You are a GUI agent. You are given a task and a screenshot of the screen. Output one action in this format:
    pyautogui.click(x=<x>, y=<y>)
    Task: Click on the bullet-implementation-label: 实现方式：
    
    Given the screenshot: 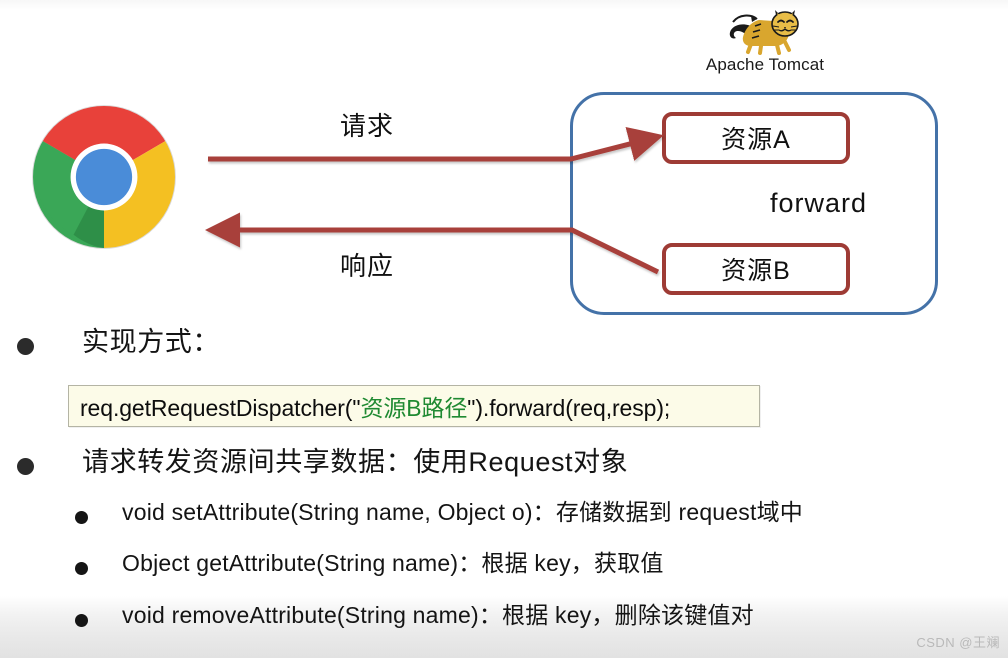 What is the action you would take?
    pyautogui.click(x=151, y=342)
    